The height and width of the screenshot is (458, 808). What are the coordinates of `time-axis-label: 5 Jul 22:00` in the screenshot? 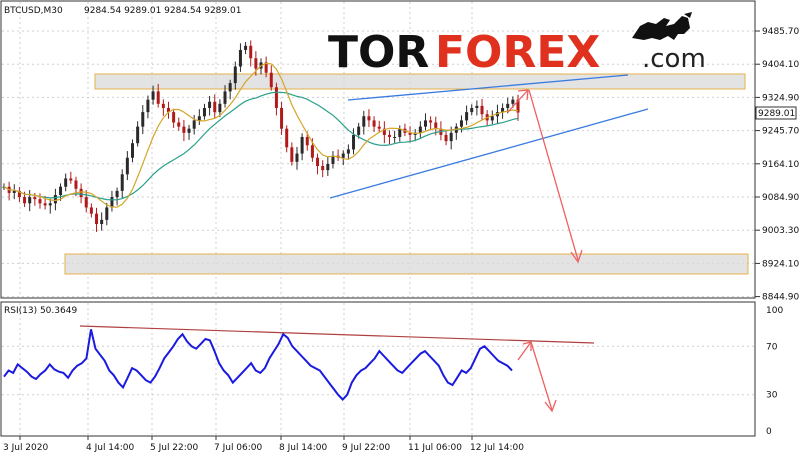 It's located at (174, 448).